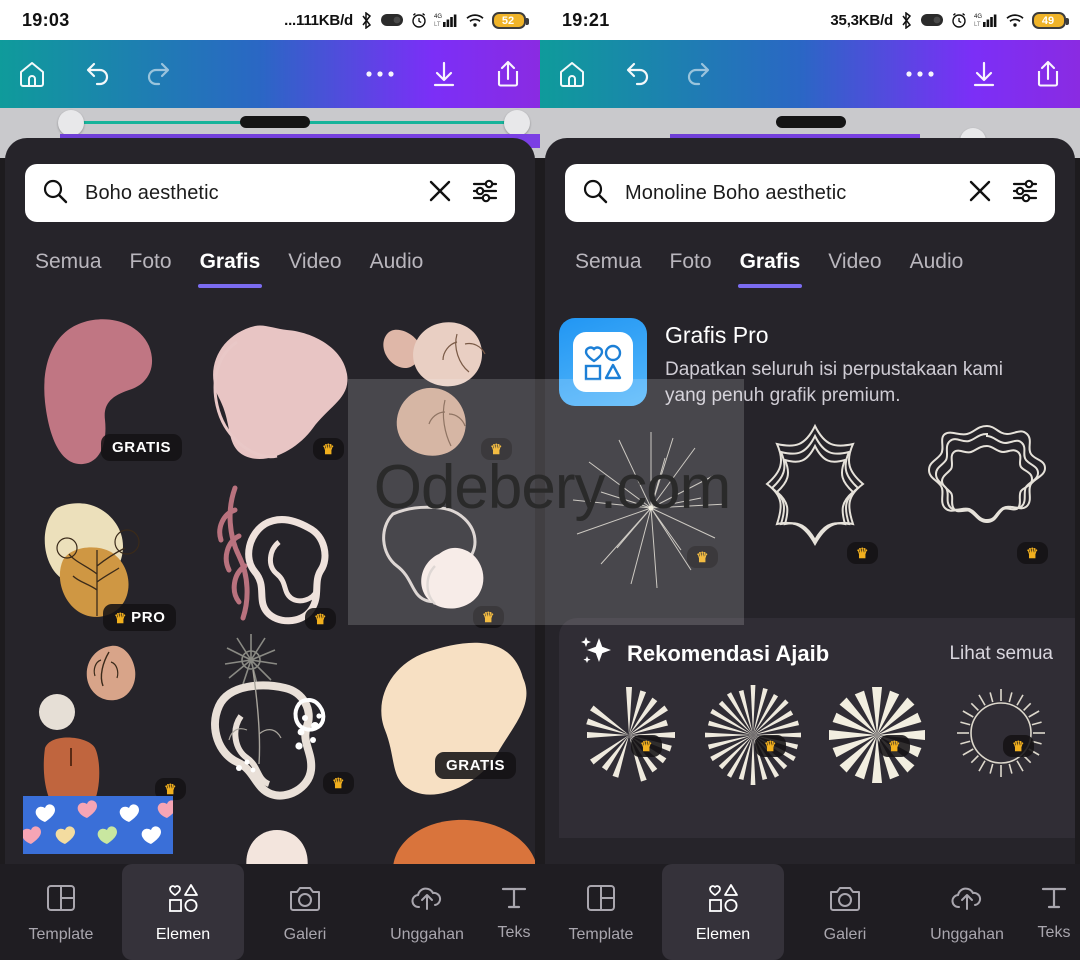  Describe the element at coordinates (1001, 738) in the screenshot. I see `sunburst-ring: ♛` at that location.